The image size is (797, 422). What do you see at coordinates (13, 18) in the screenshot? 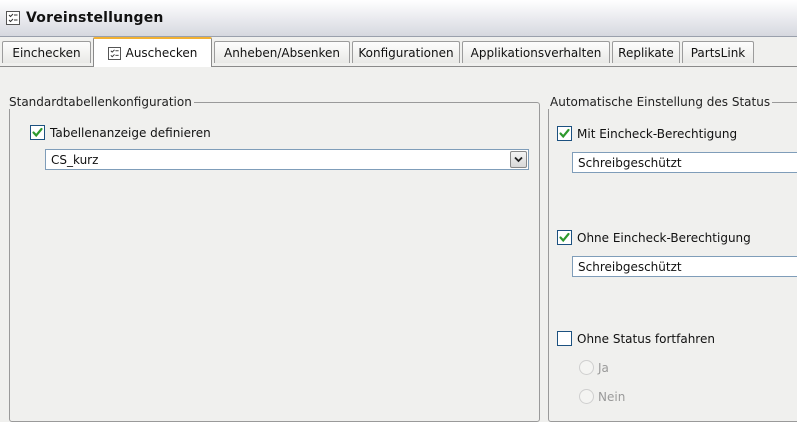
I see `preferences-checklist-icon` at bounding box center [13, 18].